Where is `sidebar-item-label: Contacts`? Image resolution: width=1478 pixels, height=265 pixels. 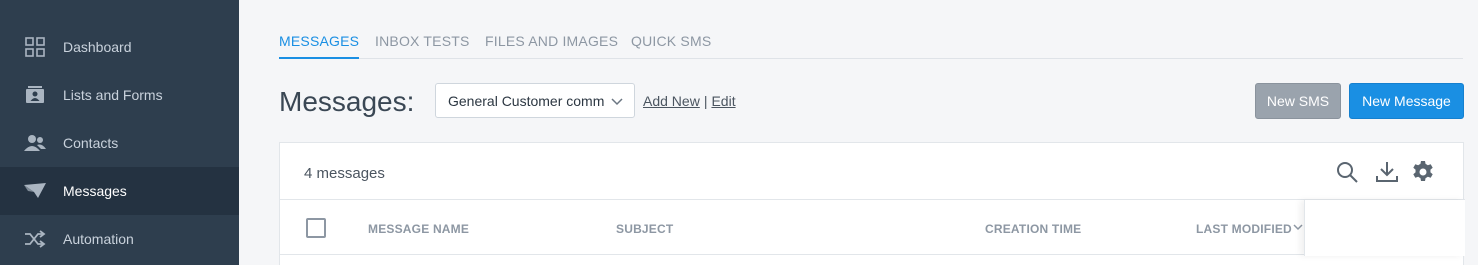 sidebar-item-label: Contacts is located at coordinates (91, 143).